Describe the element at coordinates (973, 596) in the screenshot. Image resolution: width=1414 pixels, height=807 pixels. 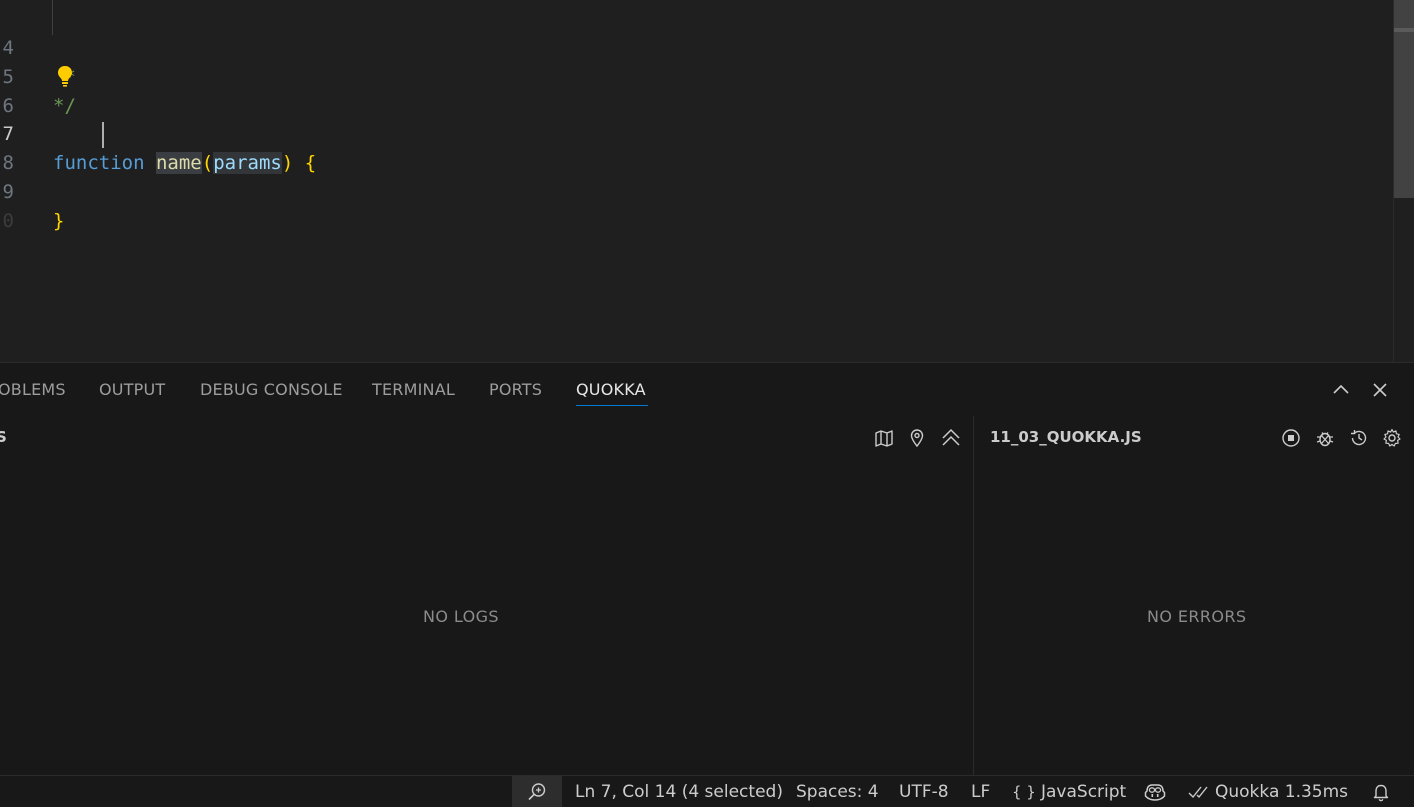
I see `subpanel-splitter` at that location.